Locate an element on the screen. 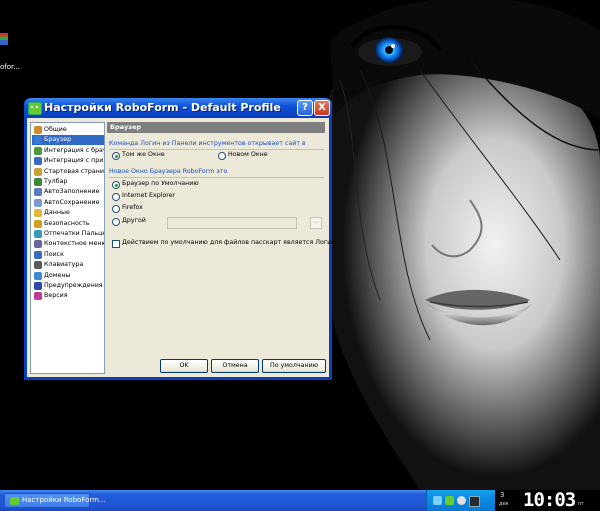 This screenshot has width=600, height=511. sidebar-item: Стартовая страниц is located at coordinates (68, 172).